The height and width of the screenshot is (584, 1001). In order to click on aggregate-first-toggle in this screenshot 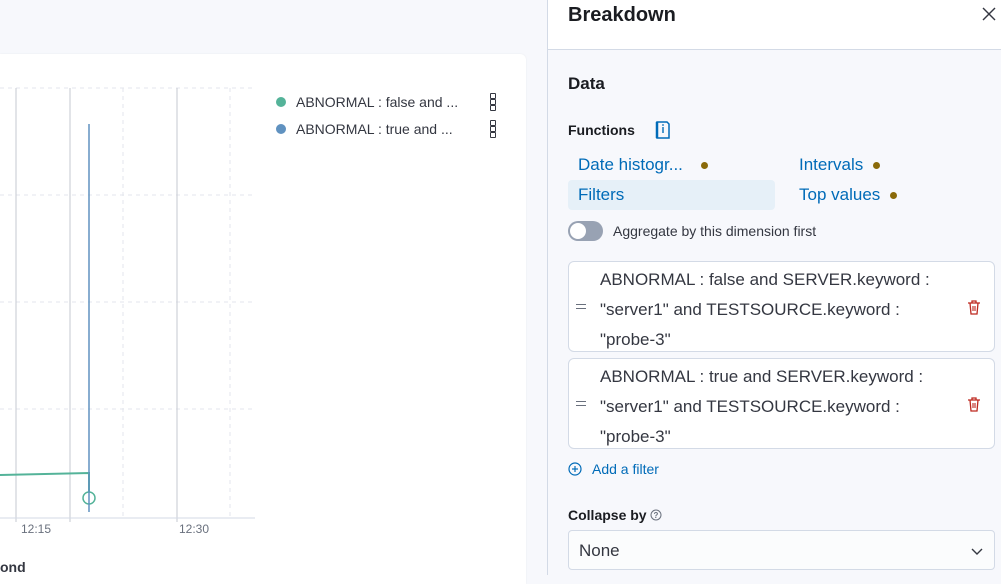, I will do `click(585, 231)`.